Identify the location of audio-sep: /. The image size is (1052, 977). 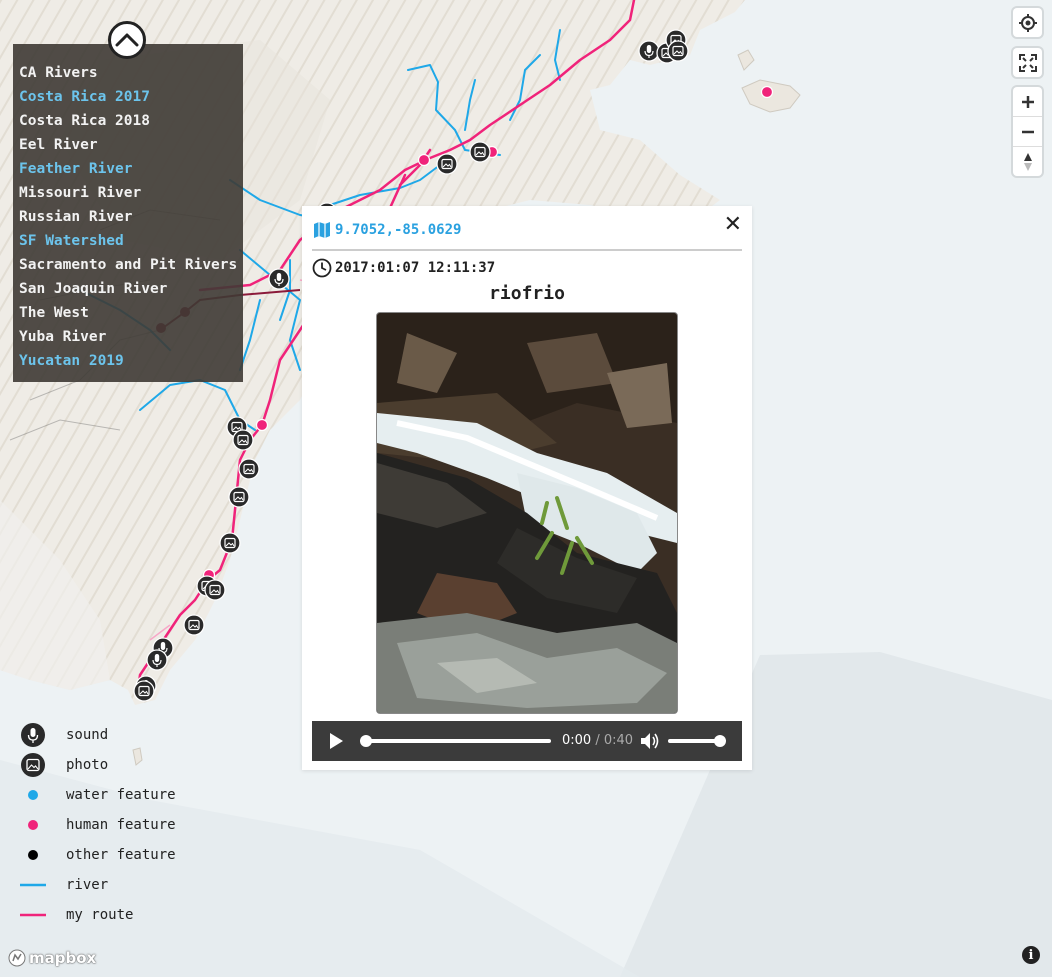
(597, 740).